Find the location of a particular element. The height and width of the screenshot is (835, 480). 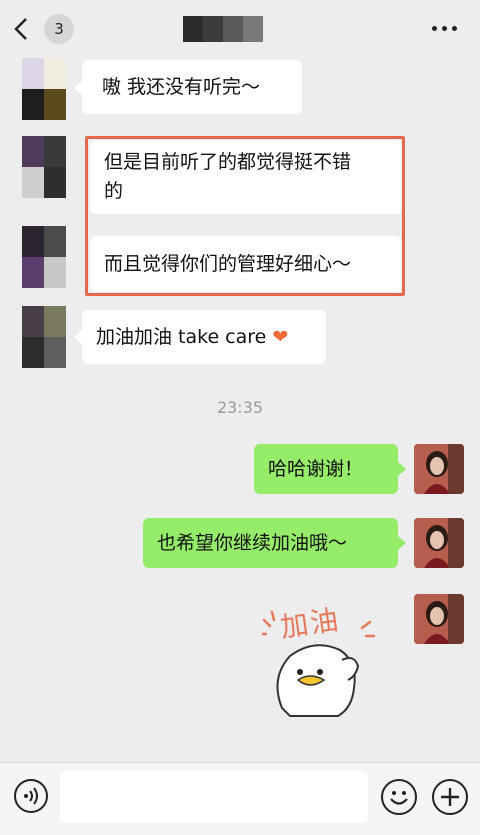

more-icon is located at coordinates (434, 28).